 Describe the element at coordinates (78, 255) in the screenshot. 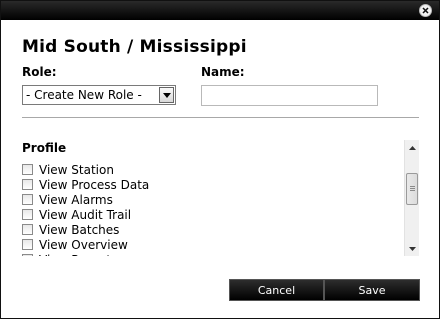

I see `permission-label: View Reports` at that location.